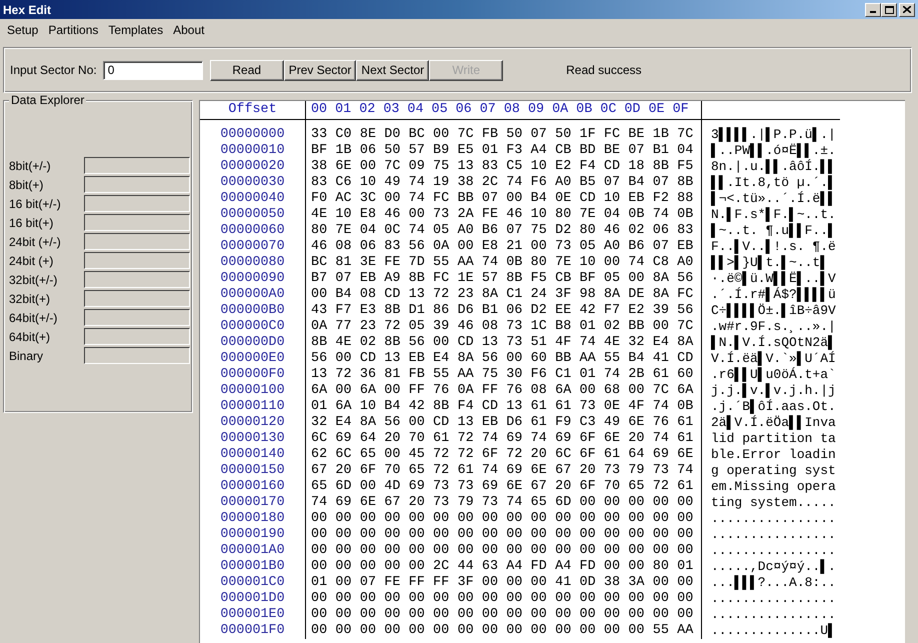 This screenshot has height=643, width=918. Describe the element at coordinates (252, 422) in the screenshot. I see `offset-cell: 00000120` at that location.